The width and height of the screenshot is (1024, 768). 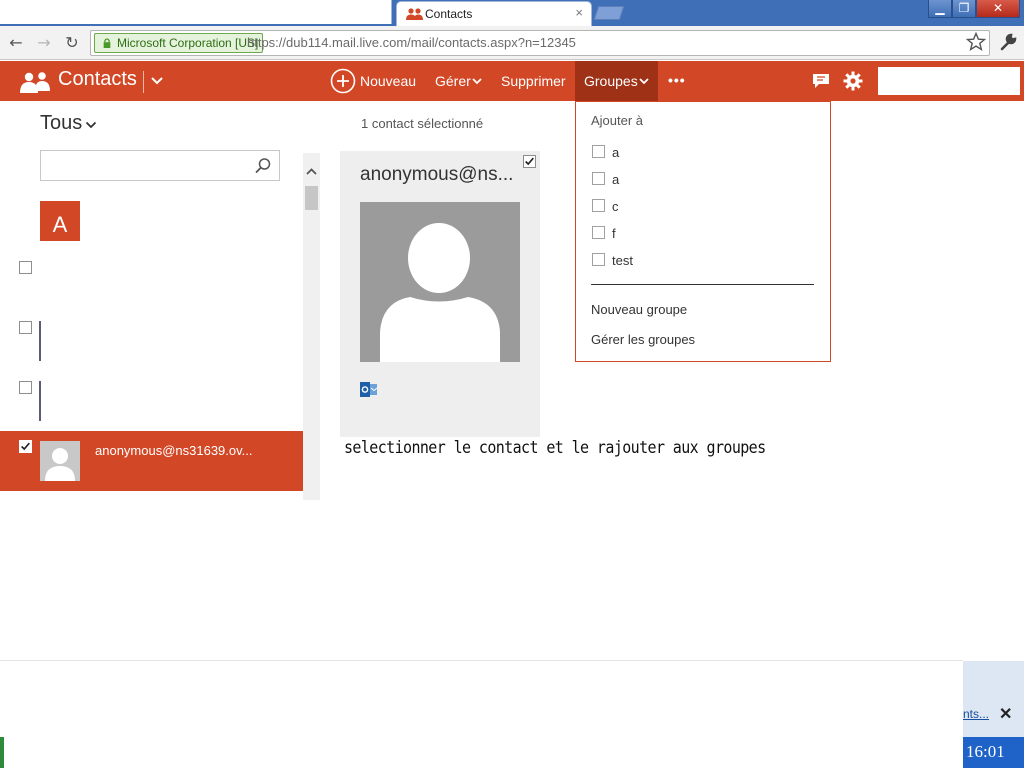 What do you see at coordinates (529, 161) in the screenshot?
I see `card-checkbox-checked` at bounding box center [529, 161].